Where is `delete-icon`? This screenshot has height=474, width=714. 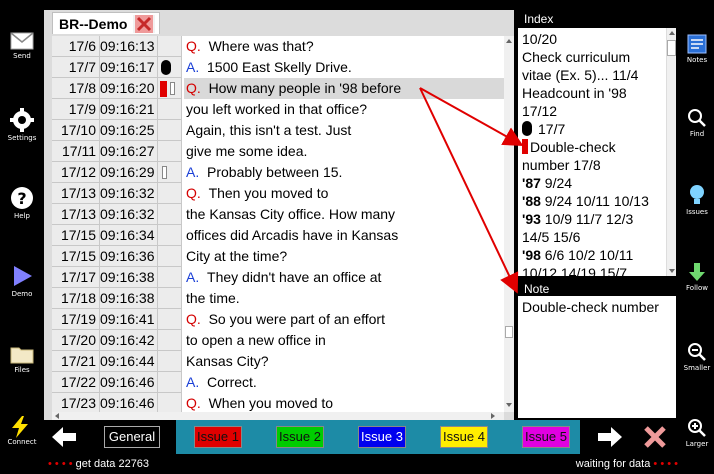
delete-icon is located at coordinates (655, 437).